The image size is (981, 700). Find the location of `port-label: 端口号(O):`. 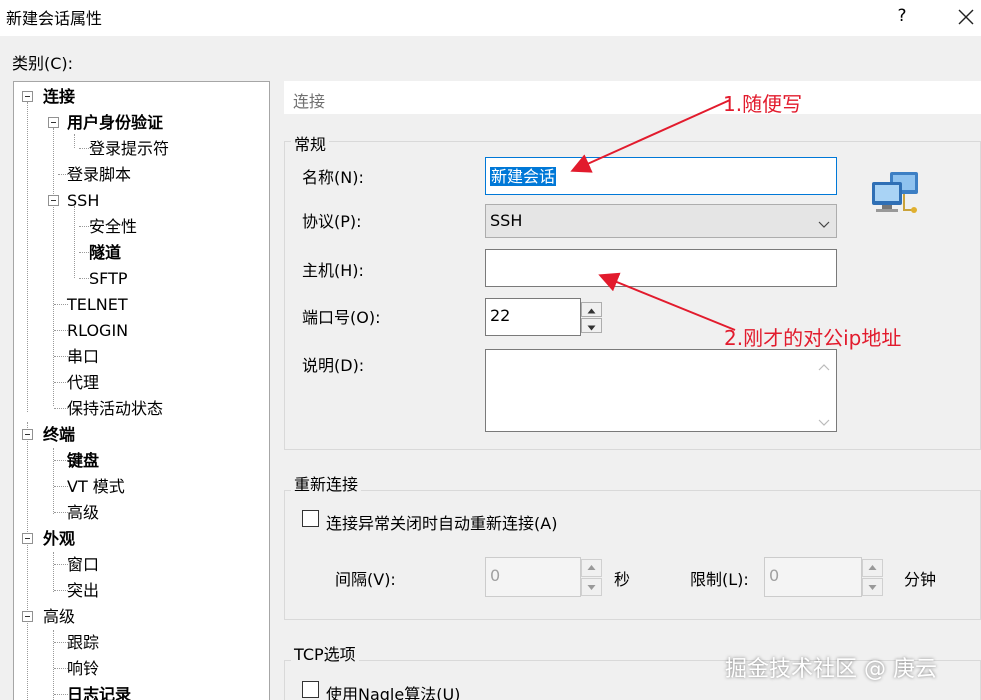

port-label: 端口号(O): is located at coordinates (341, 317).